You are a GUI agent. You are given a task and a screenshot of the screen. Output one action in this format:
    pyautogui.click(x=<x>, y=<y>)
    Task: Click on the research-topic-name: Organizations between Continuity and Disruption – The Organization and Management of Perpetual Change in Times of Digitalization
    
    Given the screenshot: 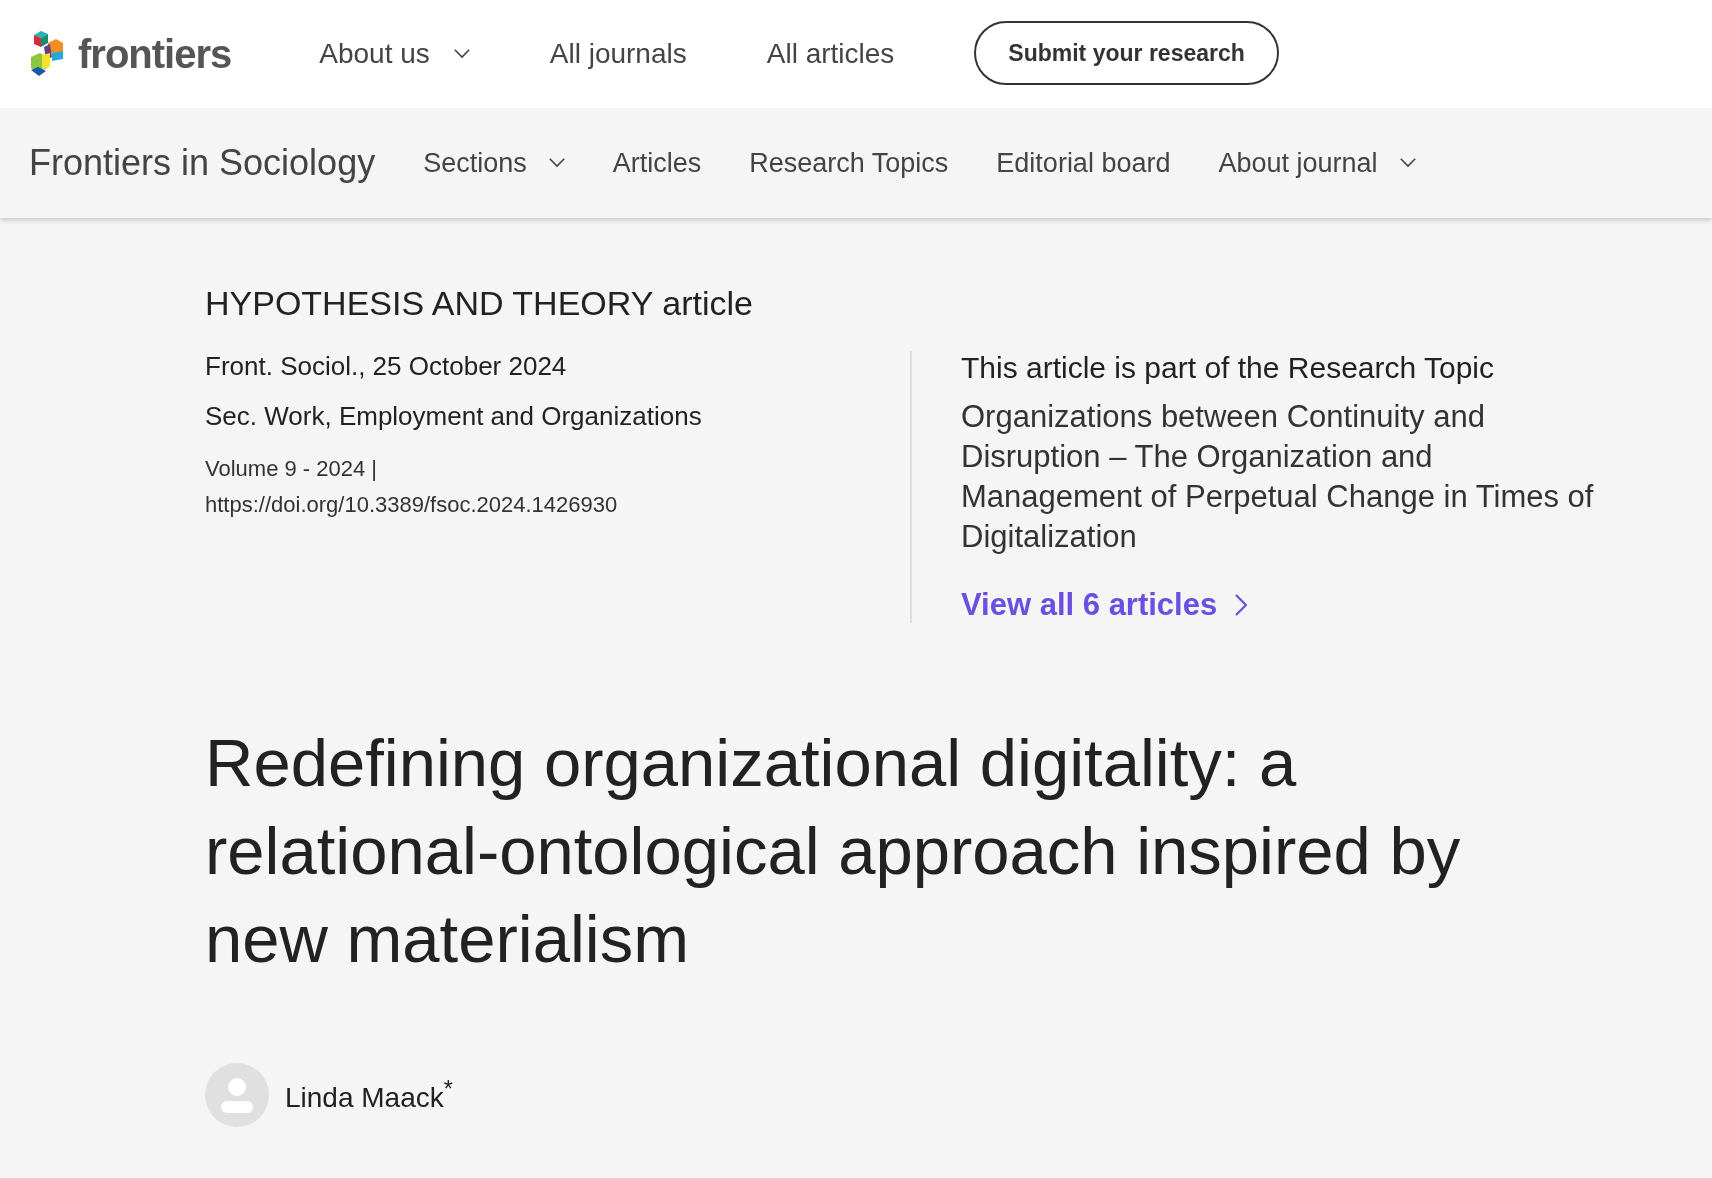 What is the action you would take?
    pyautogui.click(x=1278, y=477)
    